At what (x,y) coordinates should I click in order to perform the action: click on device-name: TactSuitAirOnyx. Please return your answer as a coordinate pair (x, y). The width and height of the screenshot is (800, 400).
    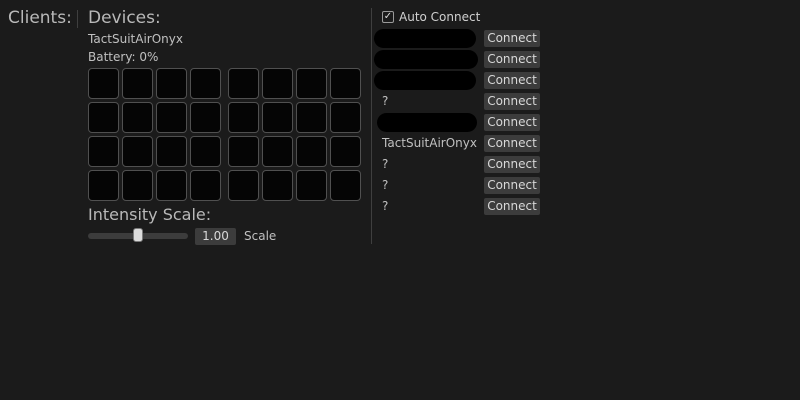
    Looking at the image, I should click on (135, 39).